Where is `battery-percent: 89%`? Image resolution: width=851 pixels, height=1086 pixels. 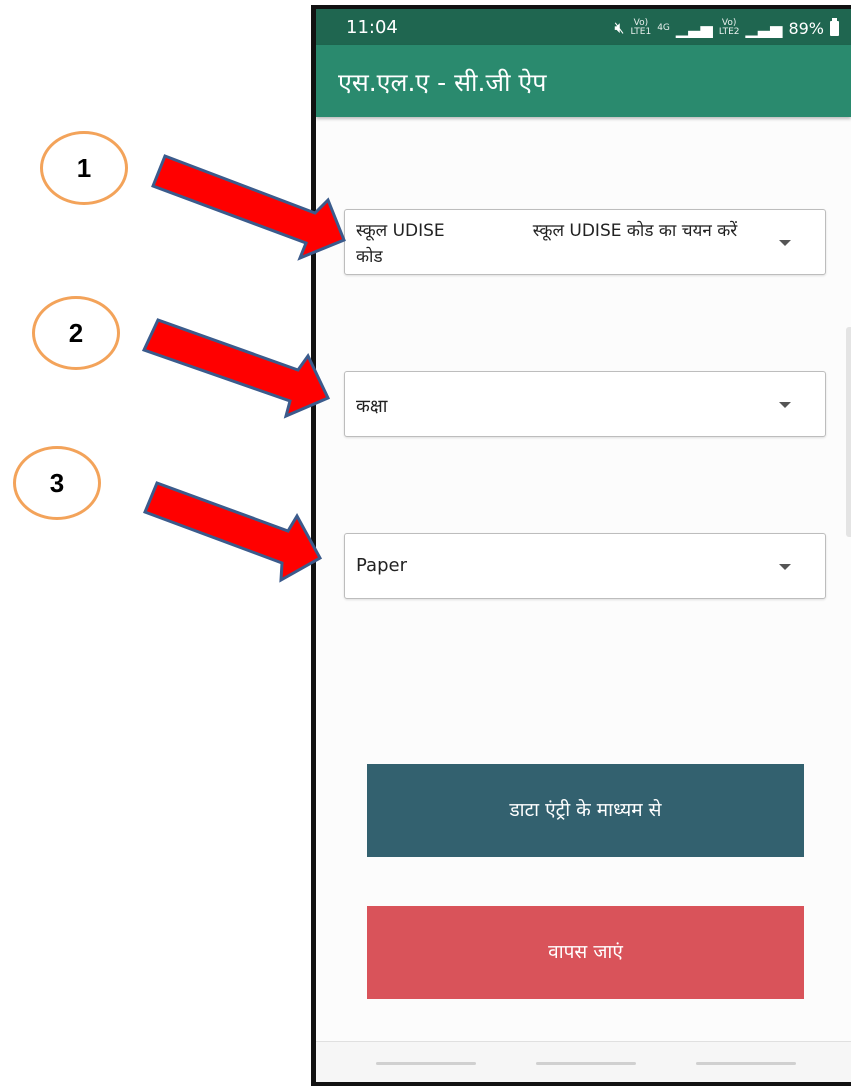 battery-percent: 89% is located at coordinates (806, 28).